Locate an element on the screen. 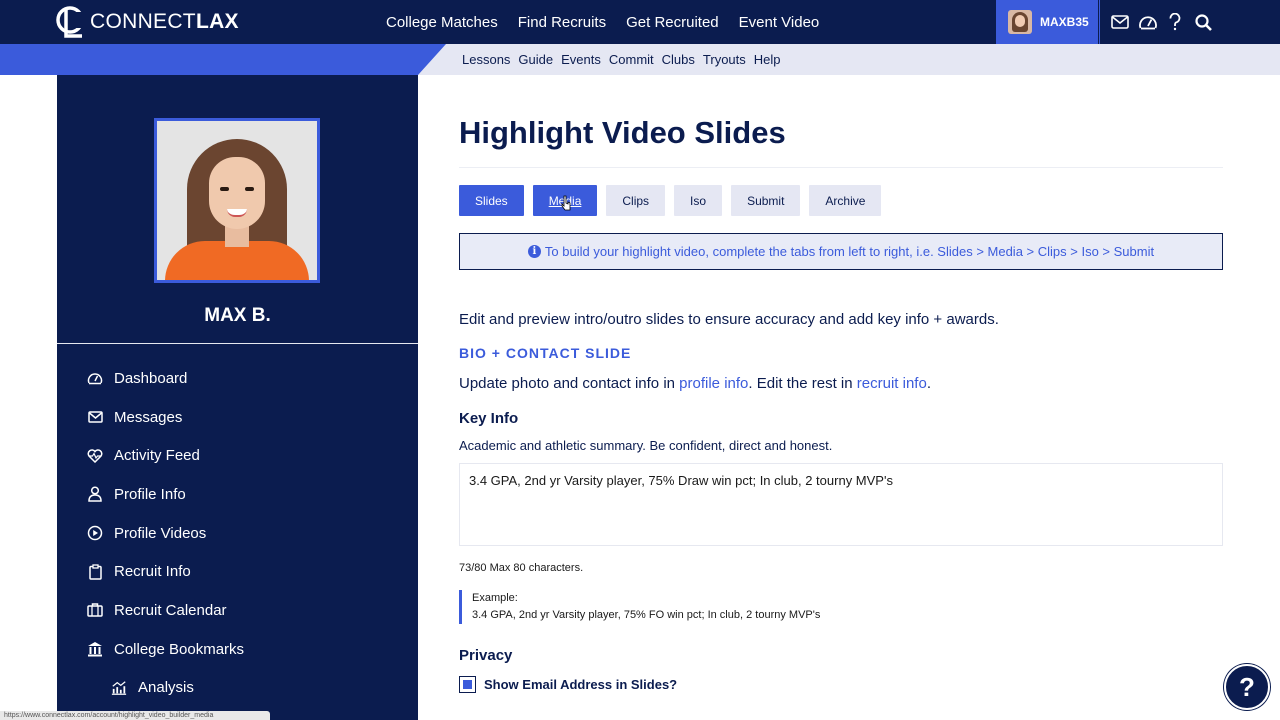 The height and width of the screenshot is (720, 1280). calendar-icon is located at coordinates (95, 610).